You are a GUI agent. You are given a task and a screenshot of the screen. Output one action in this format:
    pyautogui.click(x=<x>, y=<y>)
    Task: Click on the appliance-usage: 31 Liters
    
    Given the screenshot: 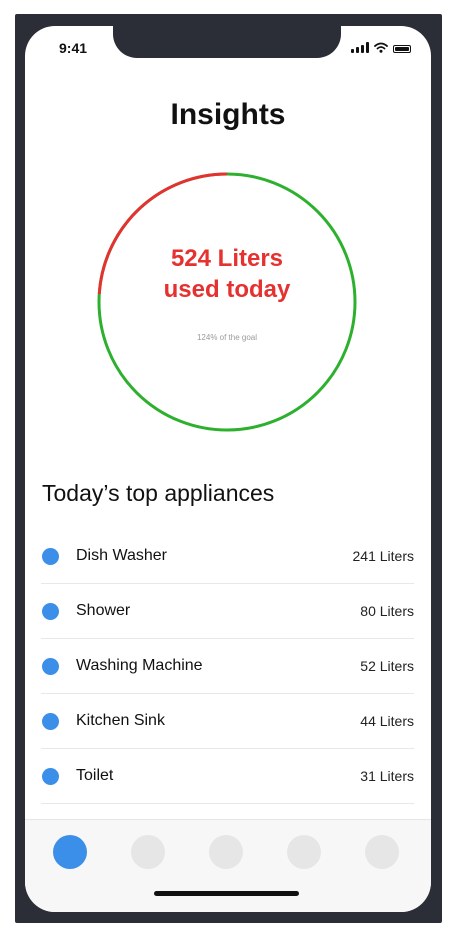 What is the action you would take?
    pyautogui.click(x=387, y=776)
    